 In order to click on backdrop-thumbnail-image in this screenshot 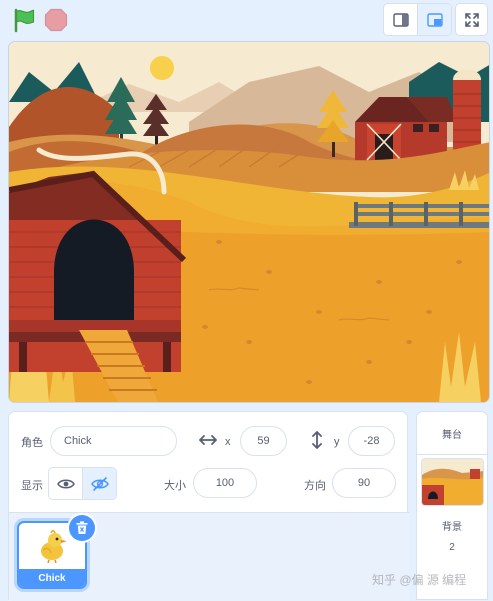, I will do `click(452, 482)`.